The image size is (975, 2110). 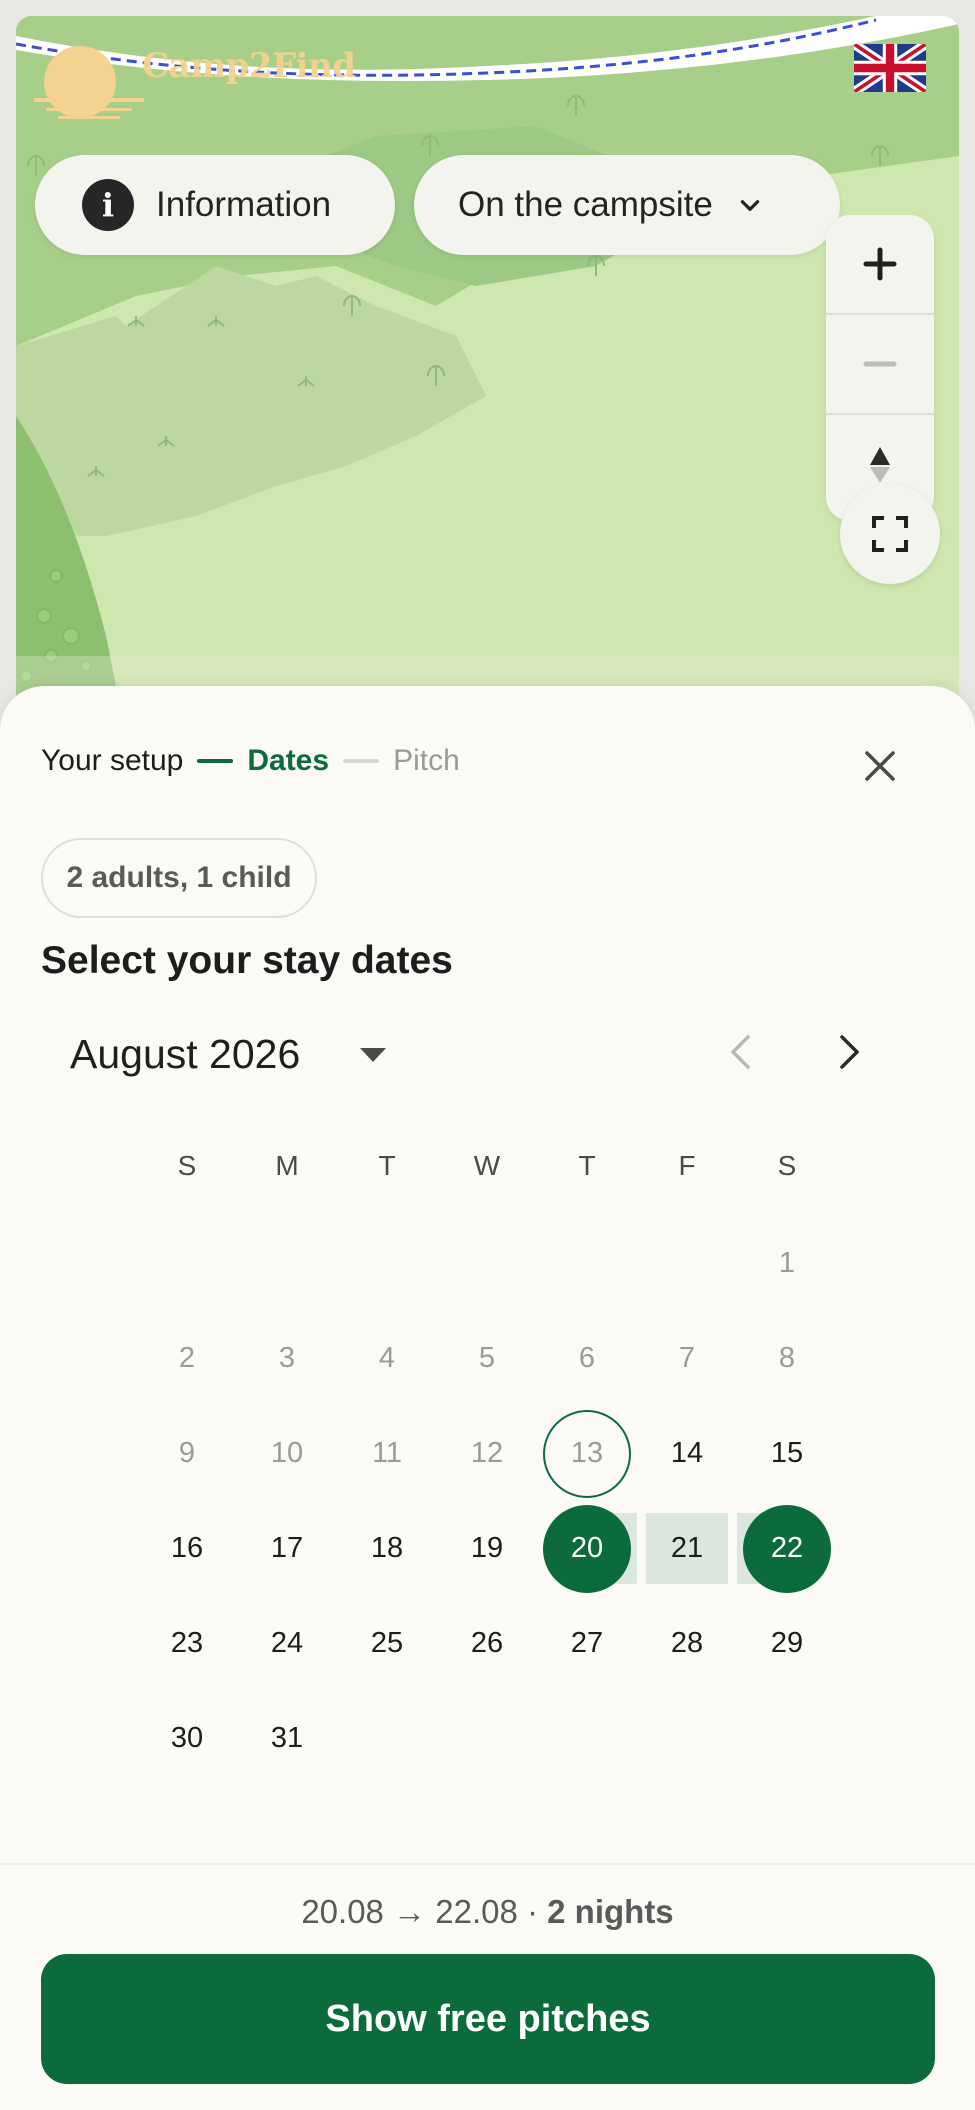 I want to click on campsite-dropdown-label: On the campsite, so click(x=585, y=204).